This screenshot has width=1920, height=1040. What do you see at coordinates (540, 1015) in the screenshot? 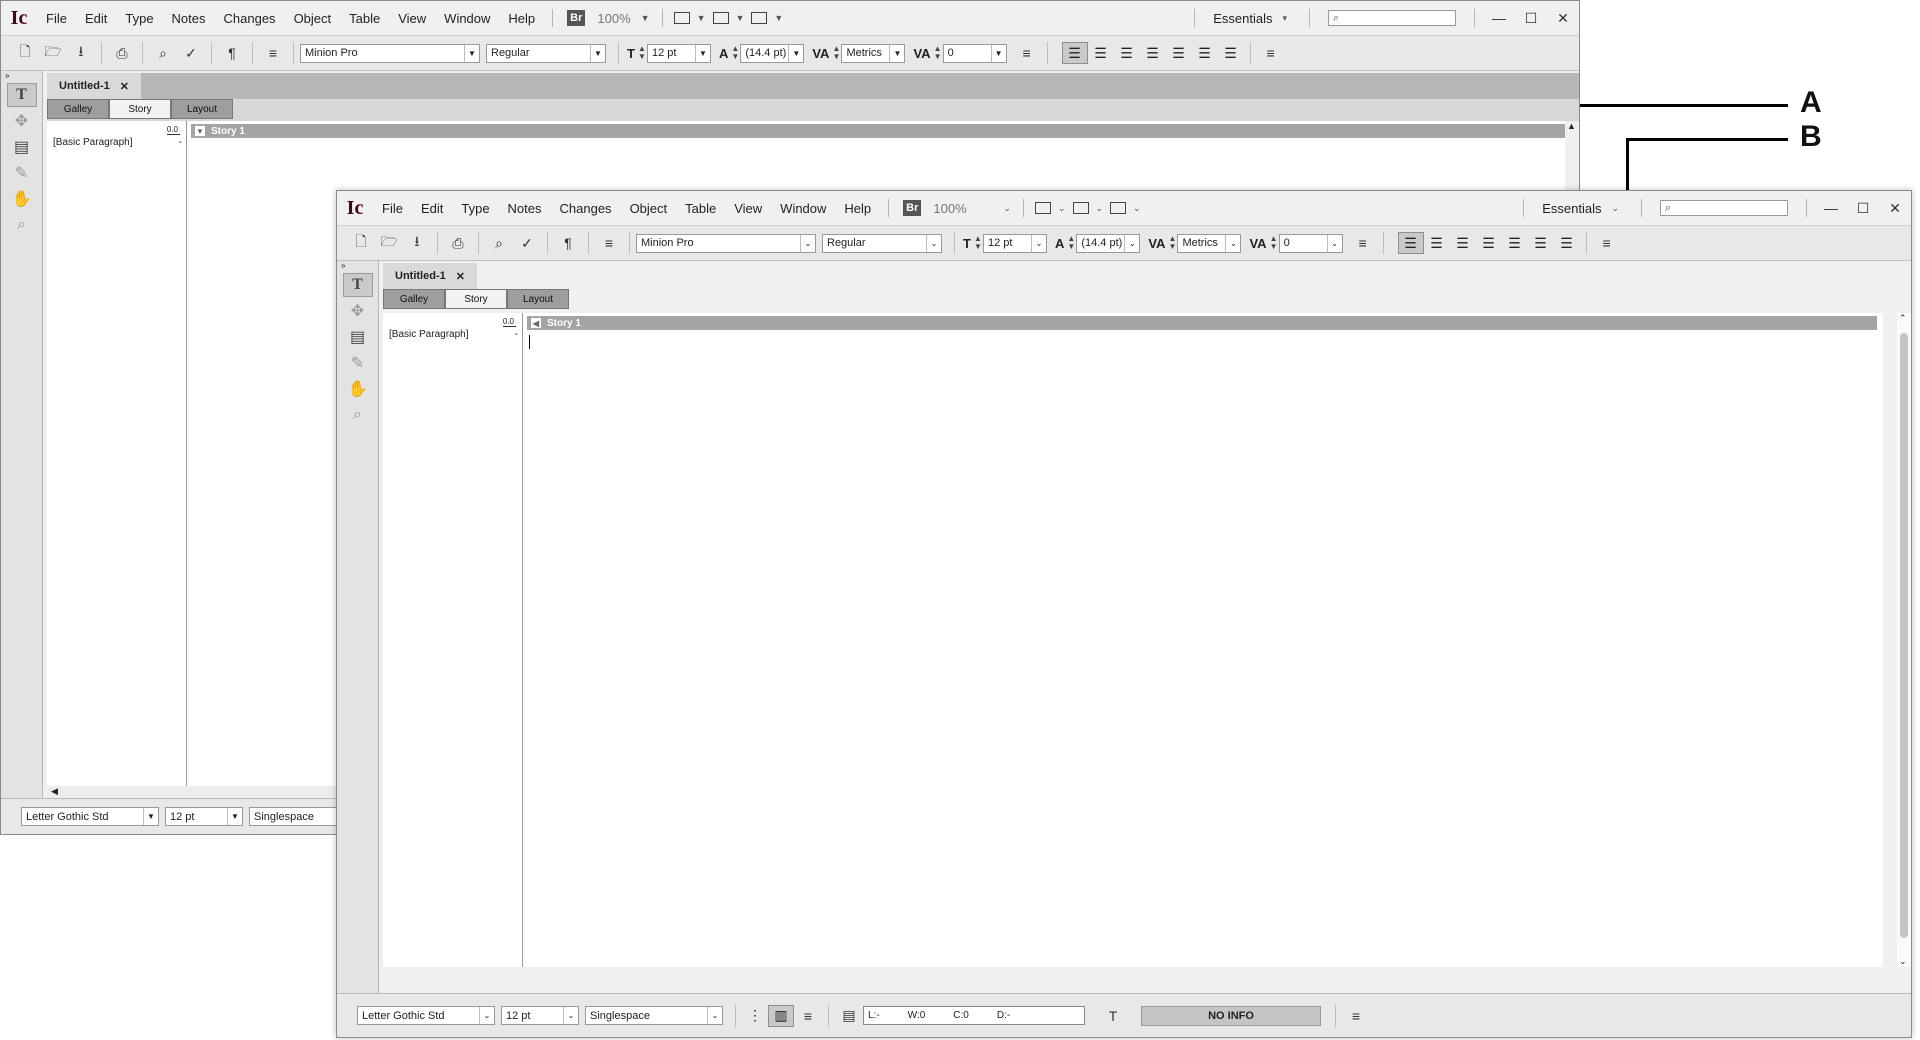
I see `status-size-select: 12 pt ⌄` at bounding box center [540, 1015].